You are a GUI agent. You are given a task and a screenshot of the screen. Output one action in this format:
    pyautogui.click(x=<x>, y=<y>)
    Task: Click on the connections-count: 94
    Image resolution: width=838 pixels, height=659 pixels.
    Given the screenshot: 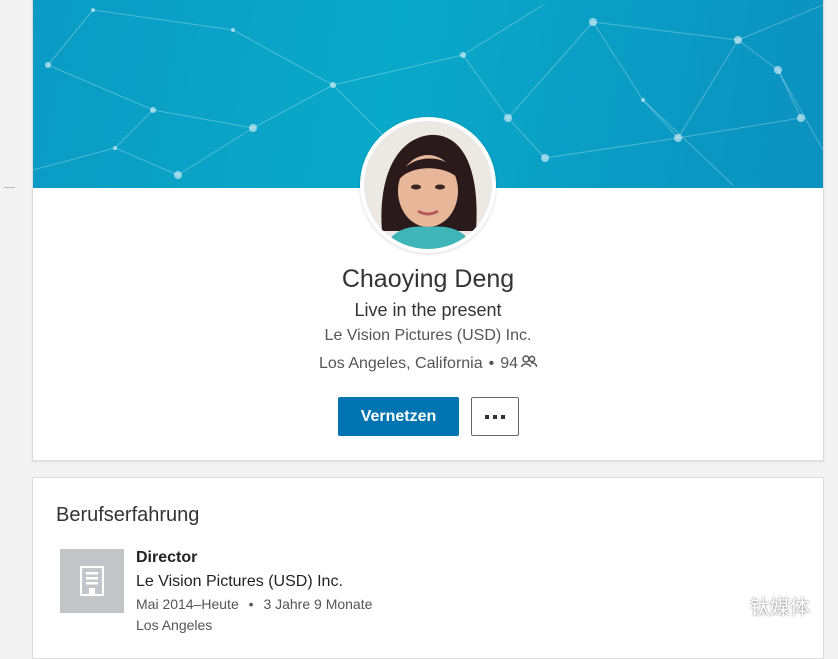 What is the action you would take?
    pyautogui.click(x=509, y=364)
    